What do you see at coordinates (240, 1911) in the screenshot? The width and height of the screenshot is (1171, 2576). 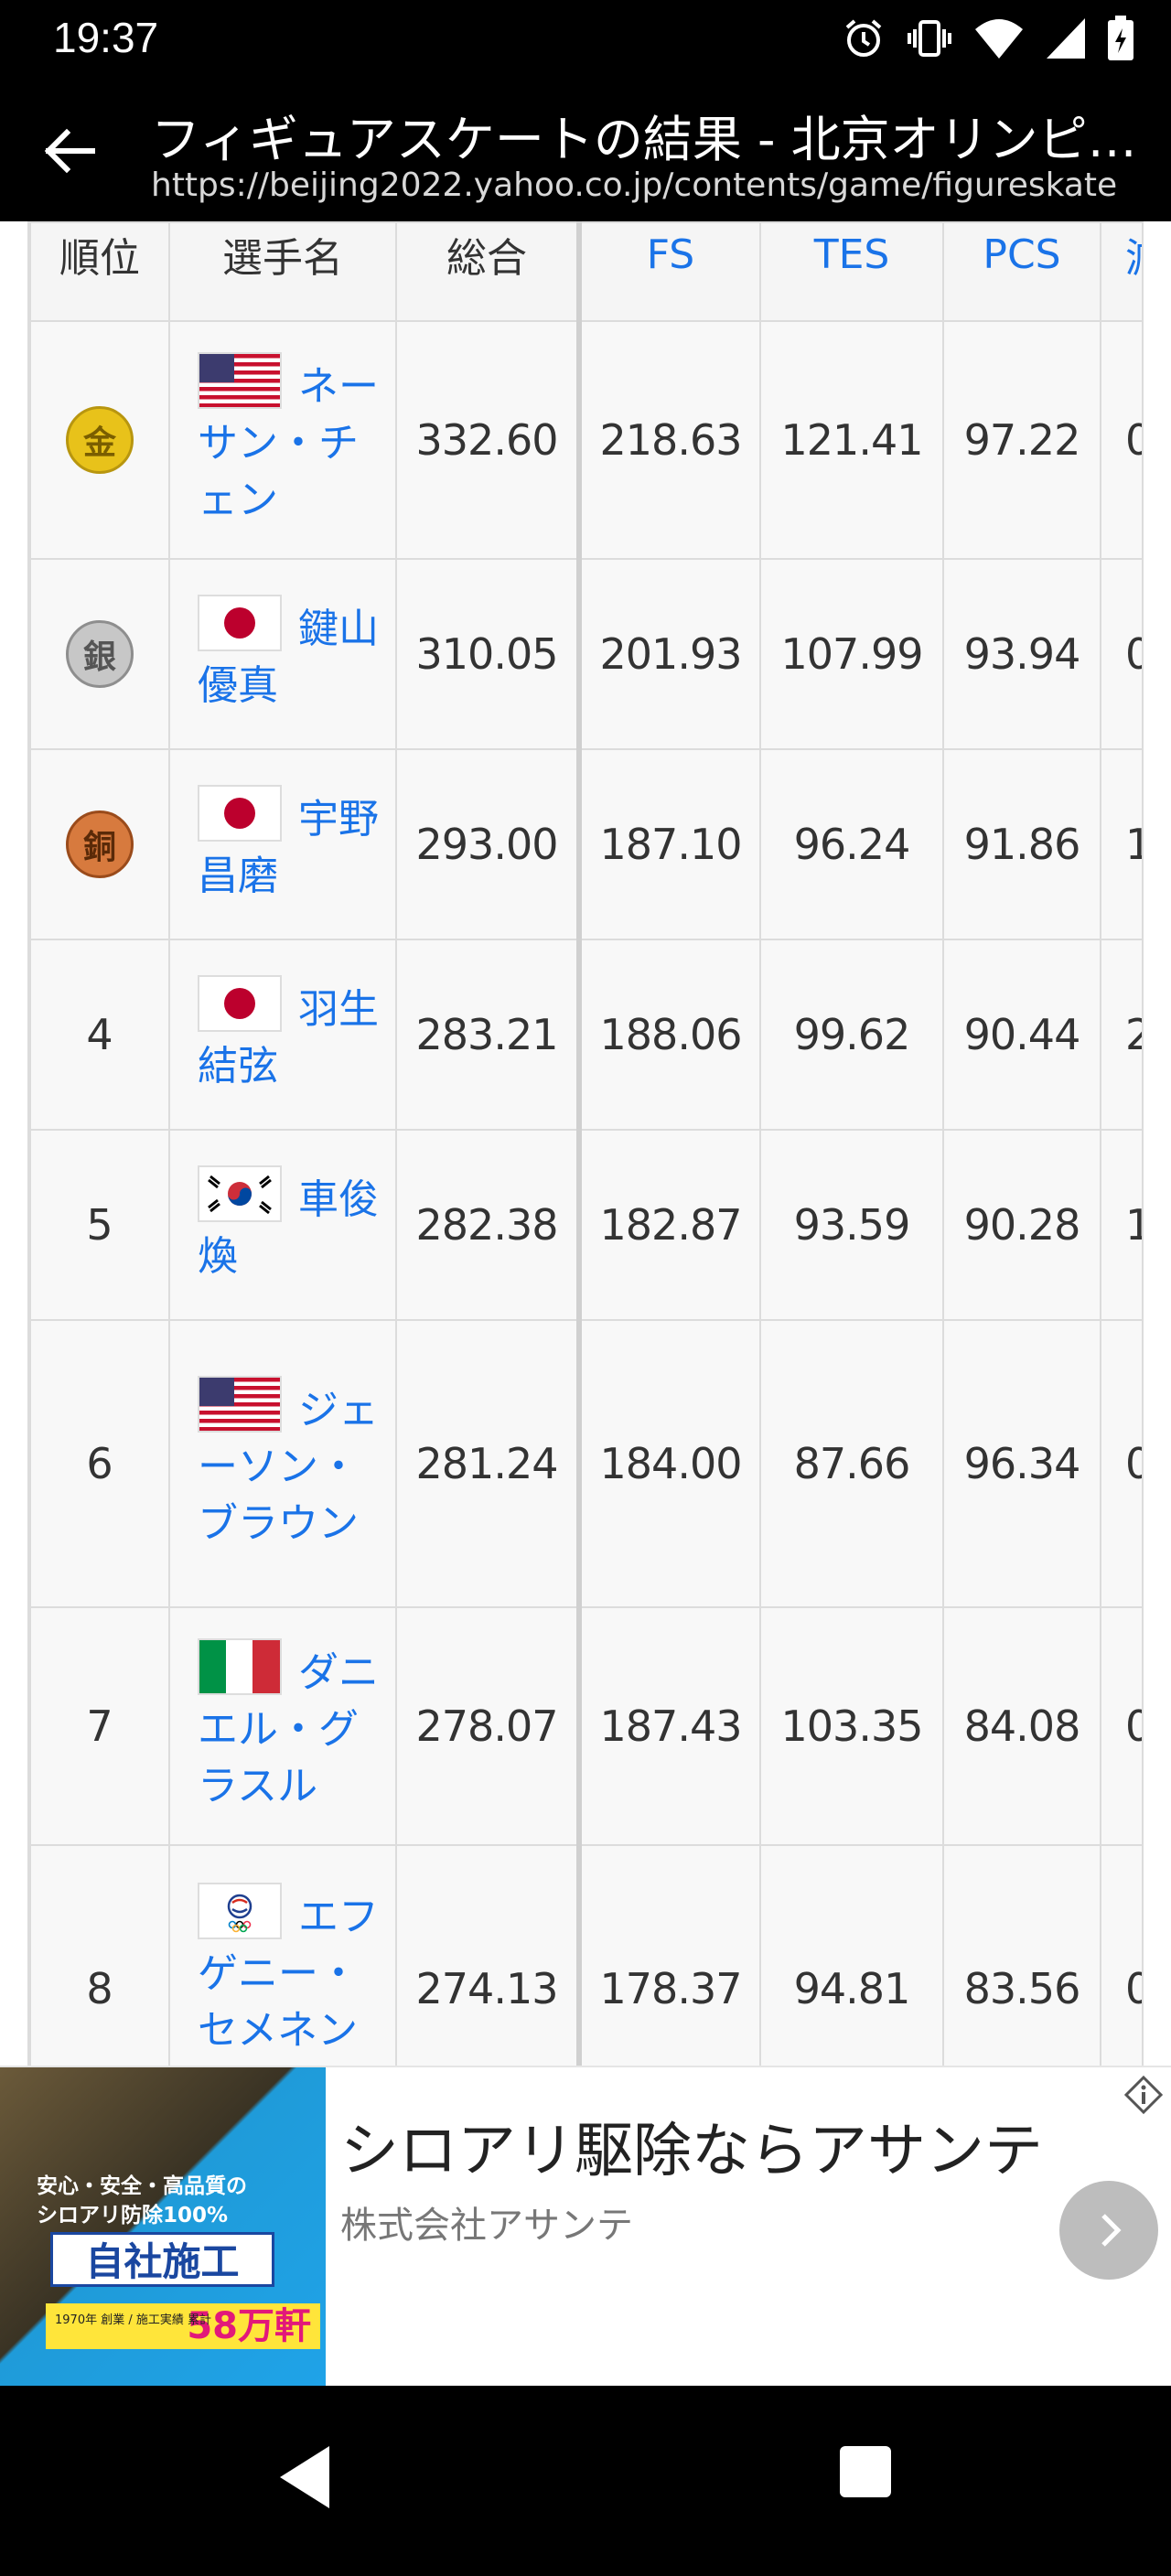 I see `roc-flag-icon` at bounding box center [240, 1911].